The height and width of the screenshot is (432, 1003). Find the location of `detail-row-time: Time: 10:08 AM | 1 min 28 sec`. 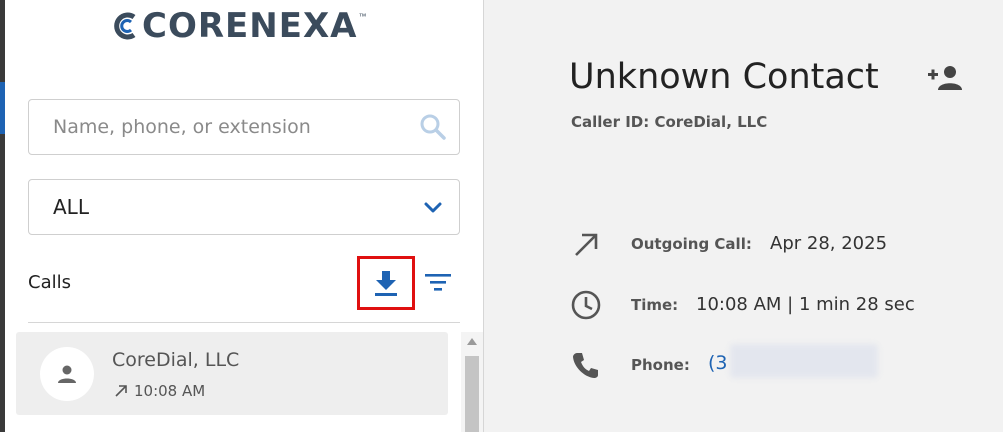

detail-row-time: Time: 10:08 AM | 1 min 28 sec is located at coordinates (742, 305).